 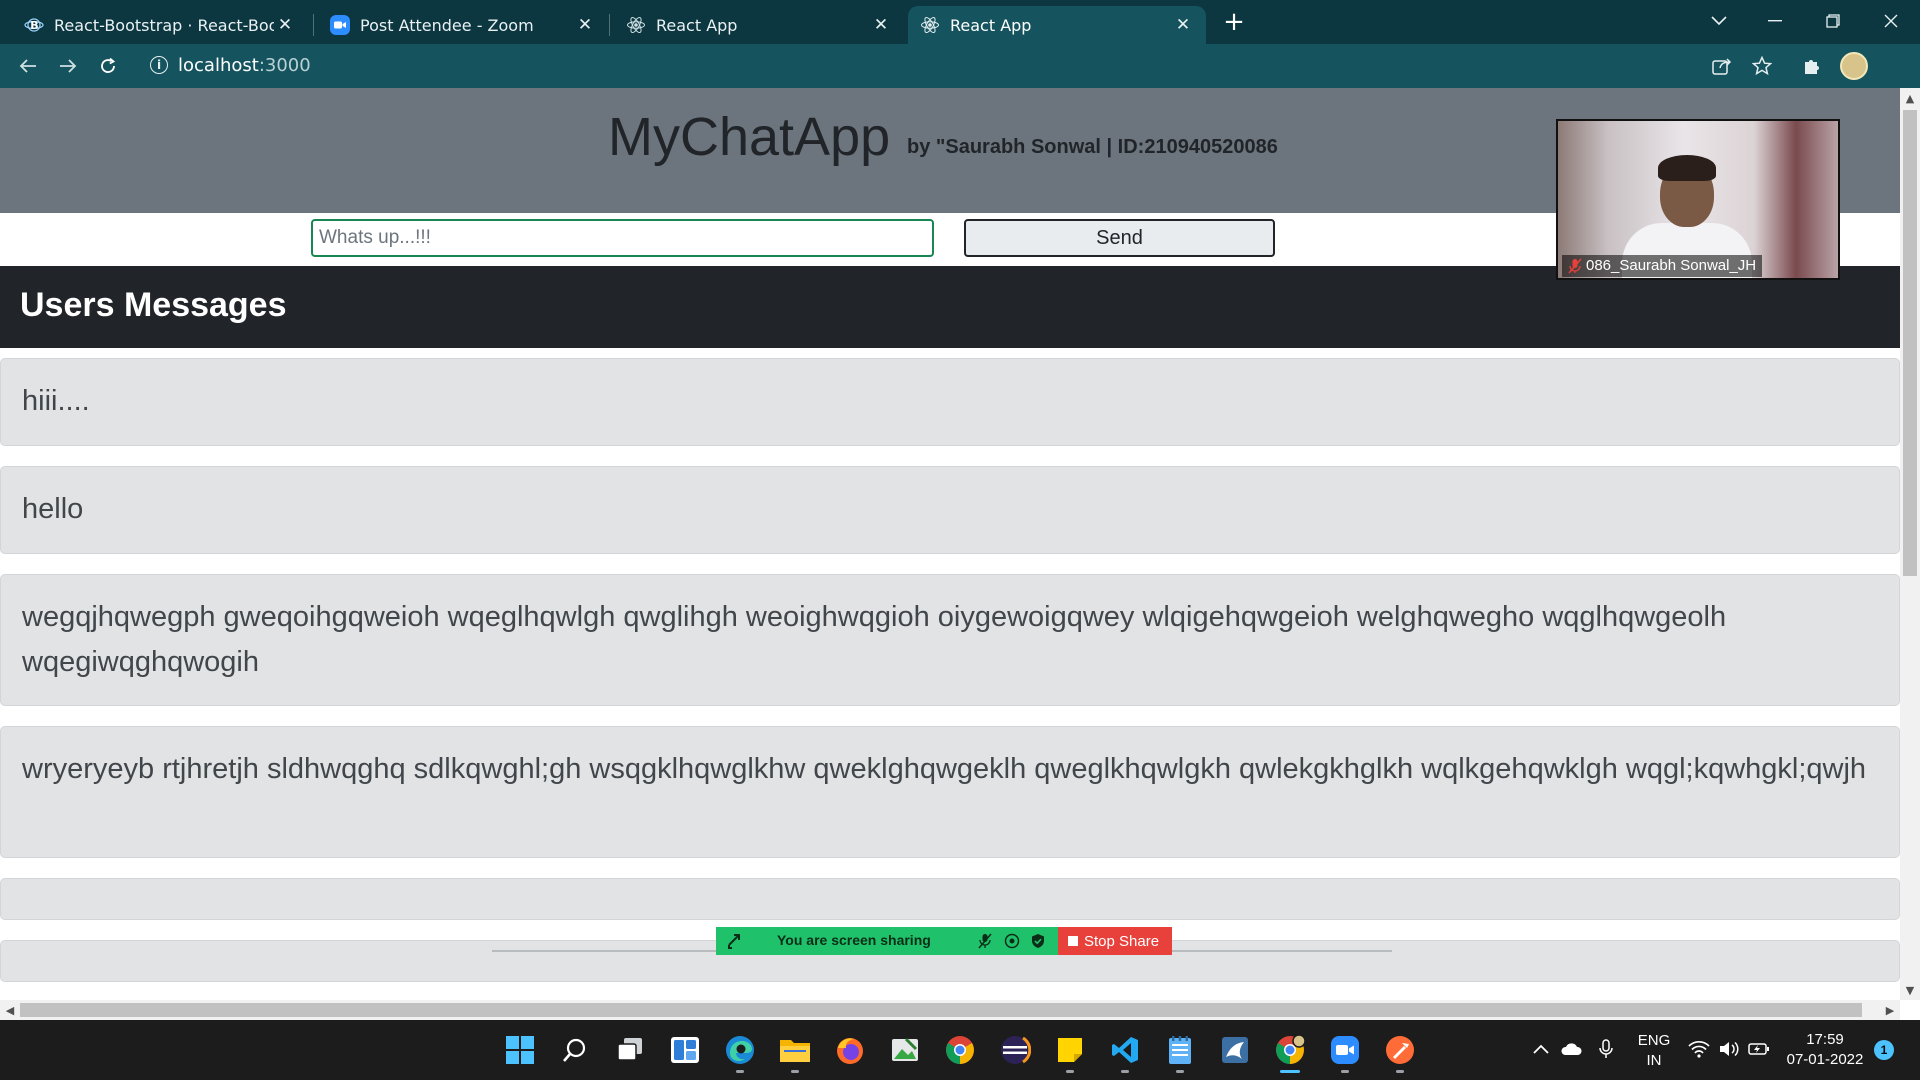 I want to click on postman-icon, so click(x=1400, y=1050).